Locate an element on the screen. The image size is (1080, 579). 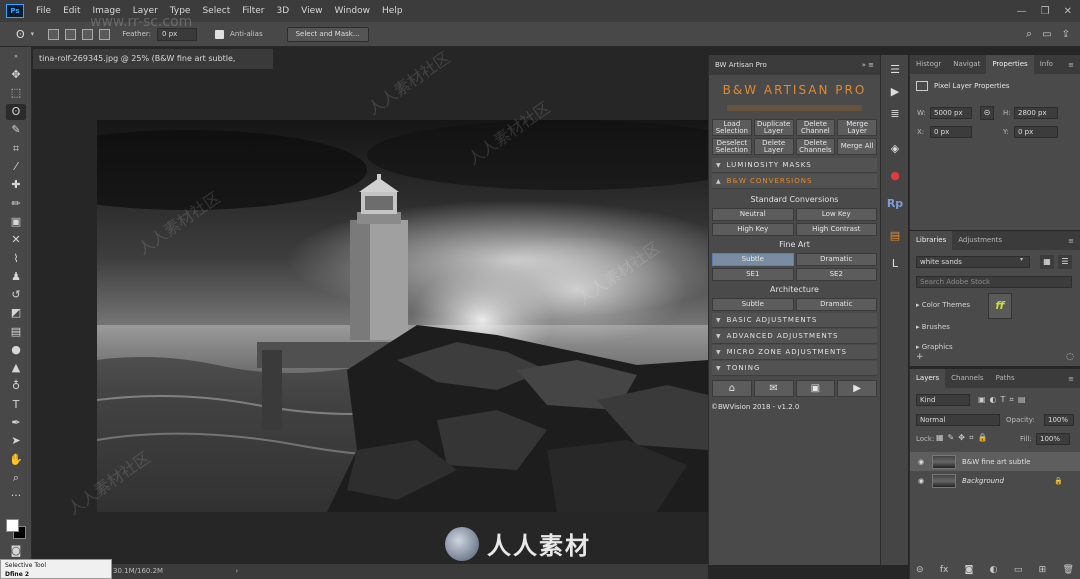
delete-channels-button: Delete Channels is located at coordinates (815, 146).